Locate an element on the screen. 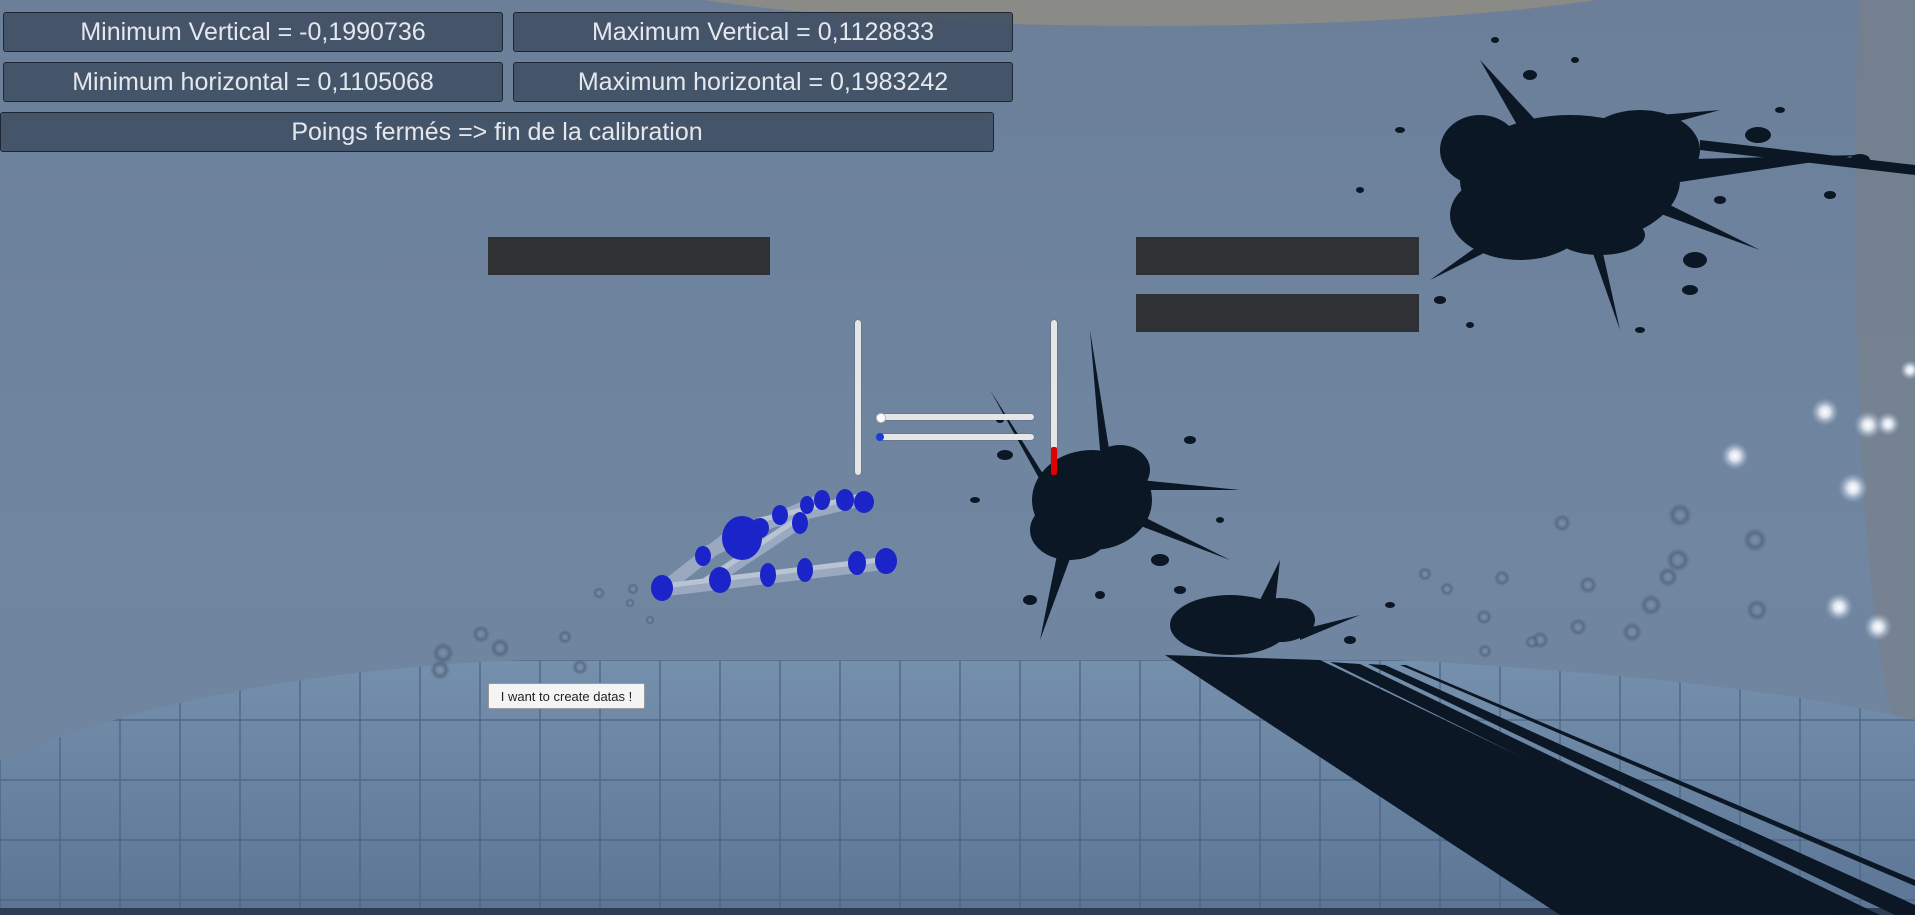 Image resolution: width=1915 pixels, height=915 pixels. max-horizontal-panel: Maximum horizontal = 0,1983242 is located at coordinates (763, 82).